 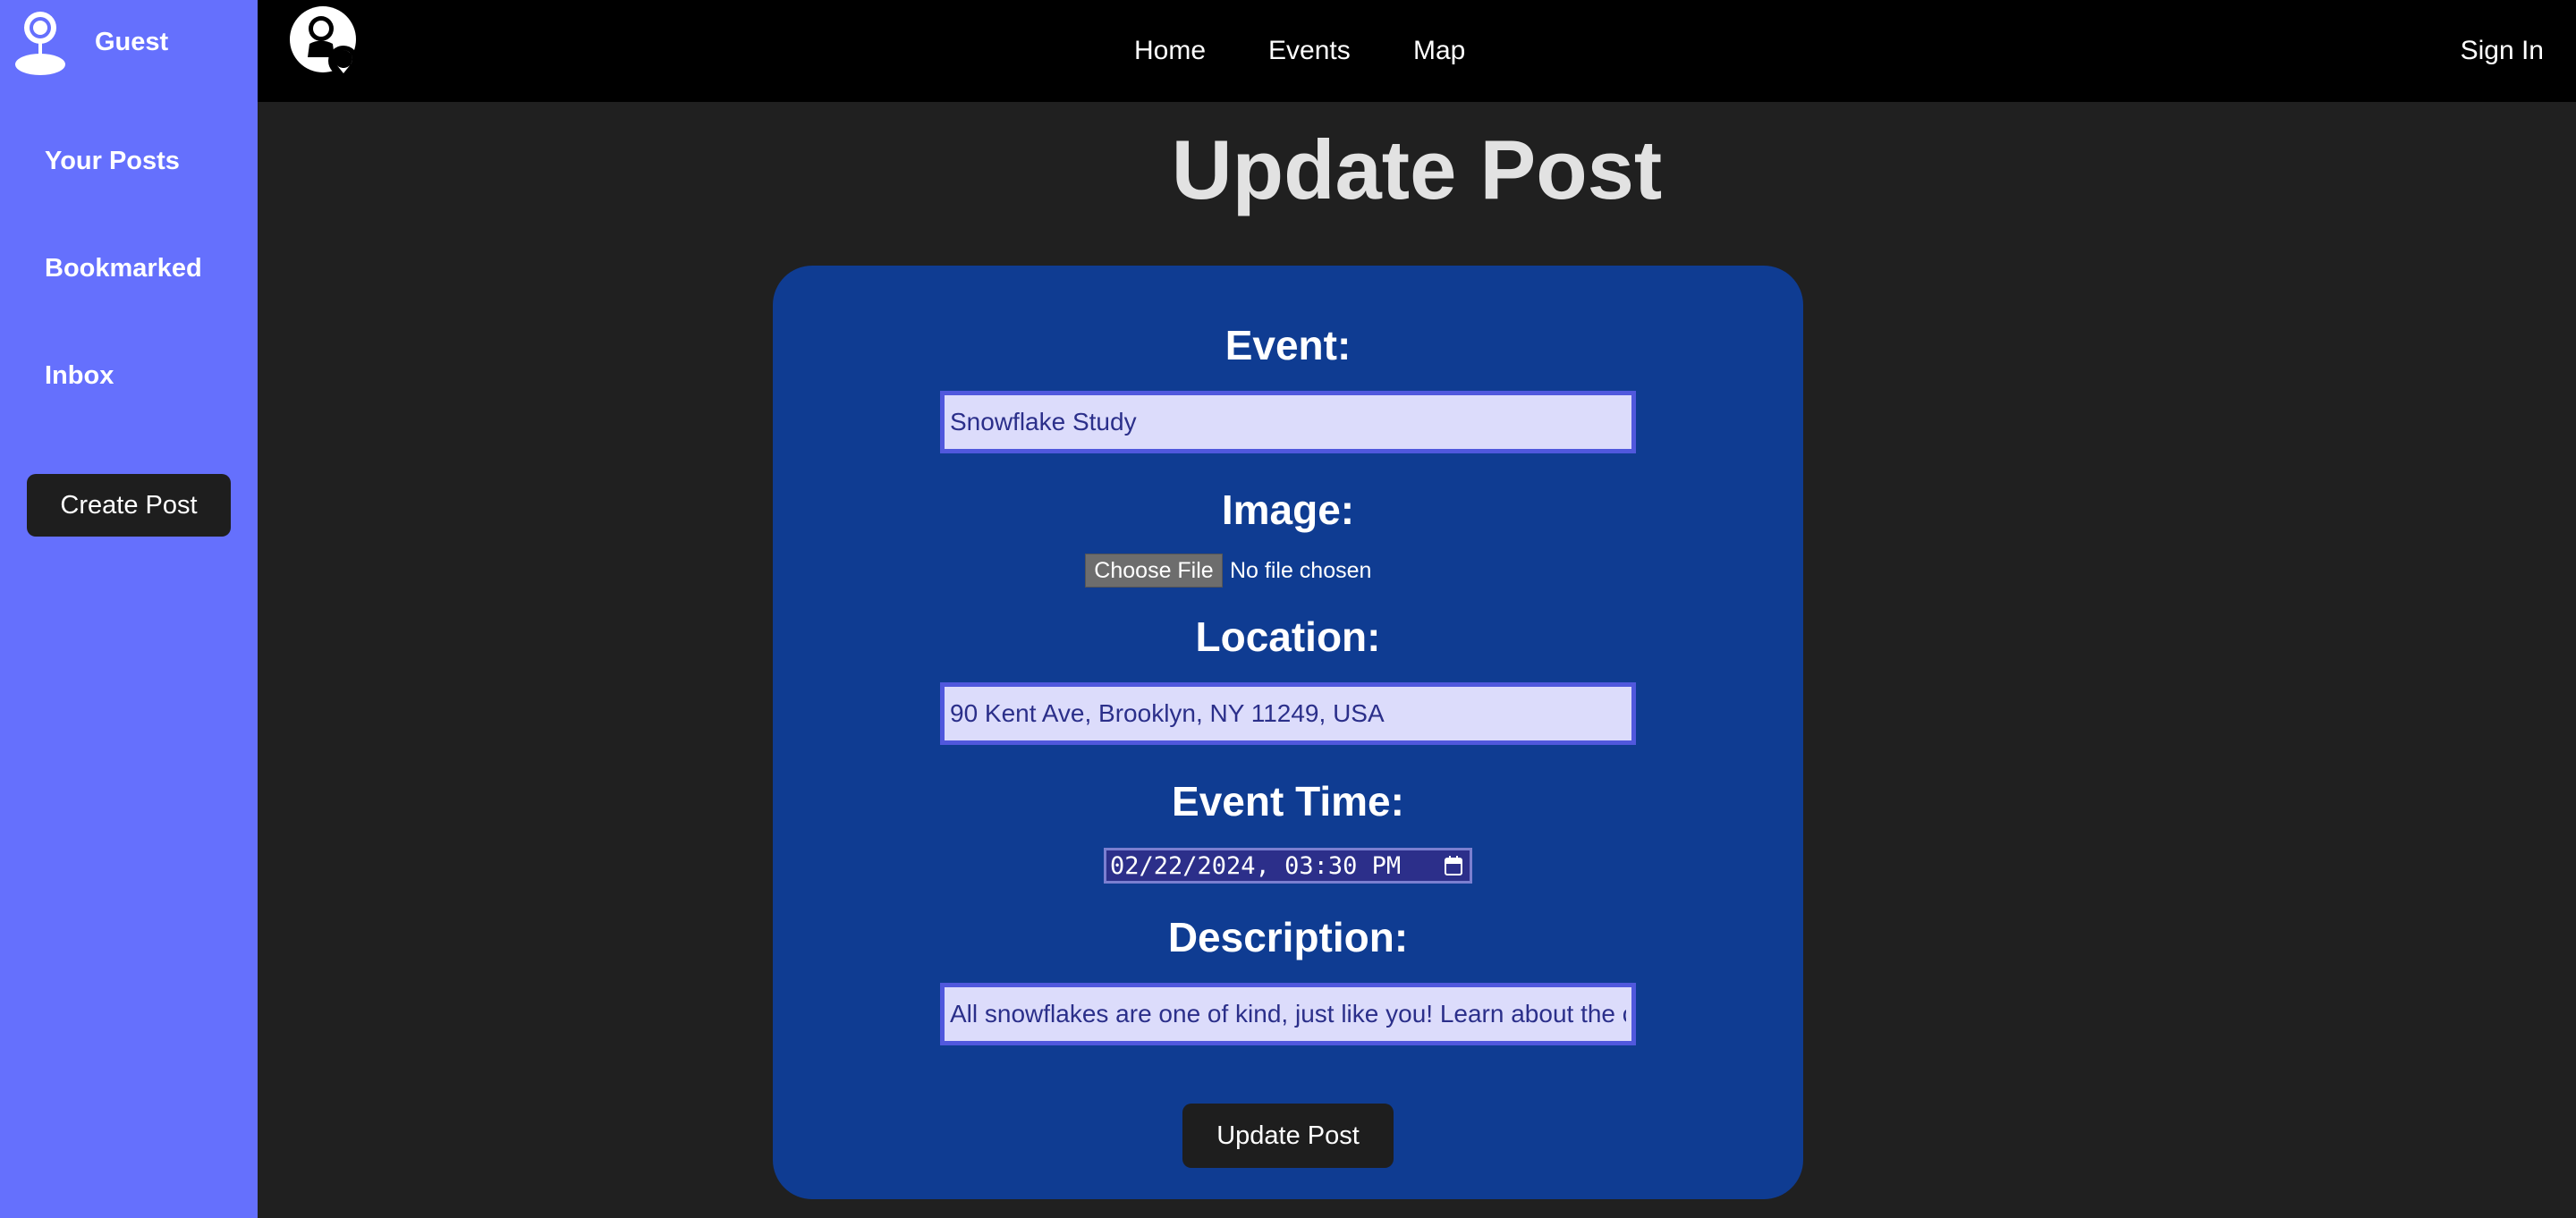 I want to click on top-navbar: Home Events Map Sign In, so click(x=1417, y=51).